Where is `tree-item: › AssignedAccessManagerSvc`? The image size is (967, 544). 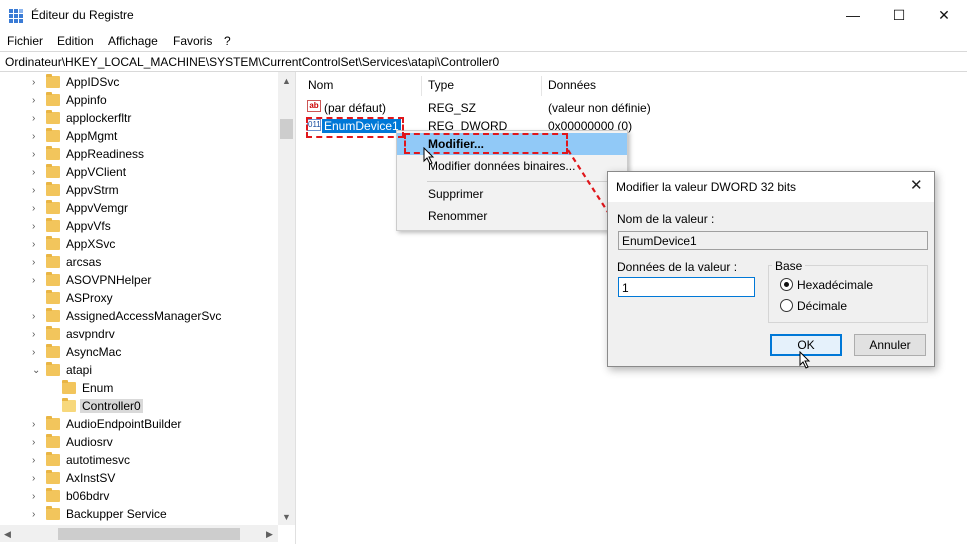
tree-item: › AssignedAccessManagerSvc is located at coordinates (139, 317).